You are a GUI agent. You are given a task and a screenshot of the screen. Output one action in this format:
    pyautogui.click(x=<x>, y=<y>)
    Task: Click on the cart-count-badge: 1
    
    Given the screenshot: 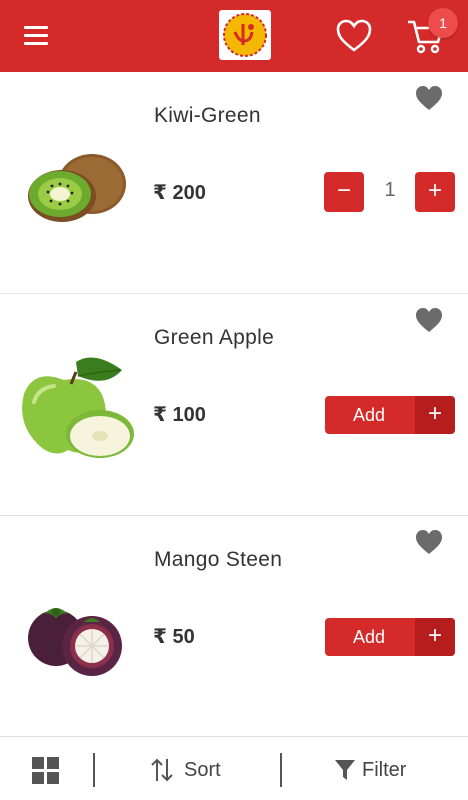 What is the action you would take?
    pyautogui.click(x=443, y=23)
    